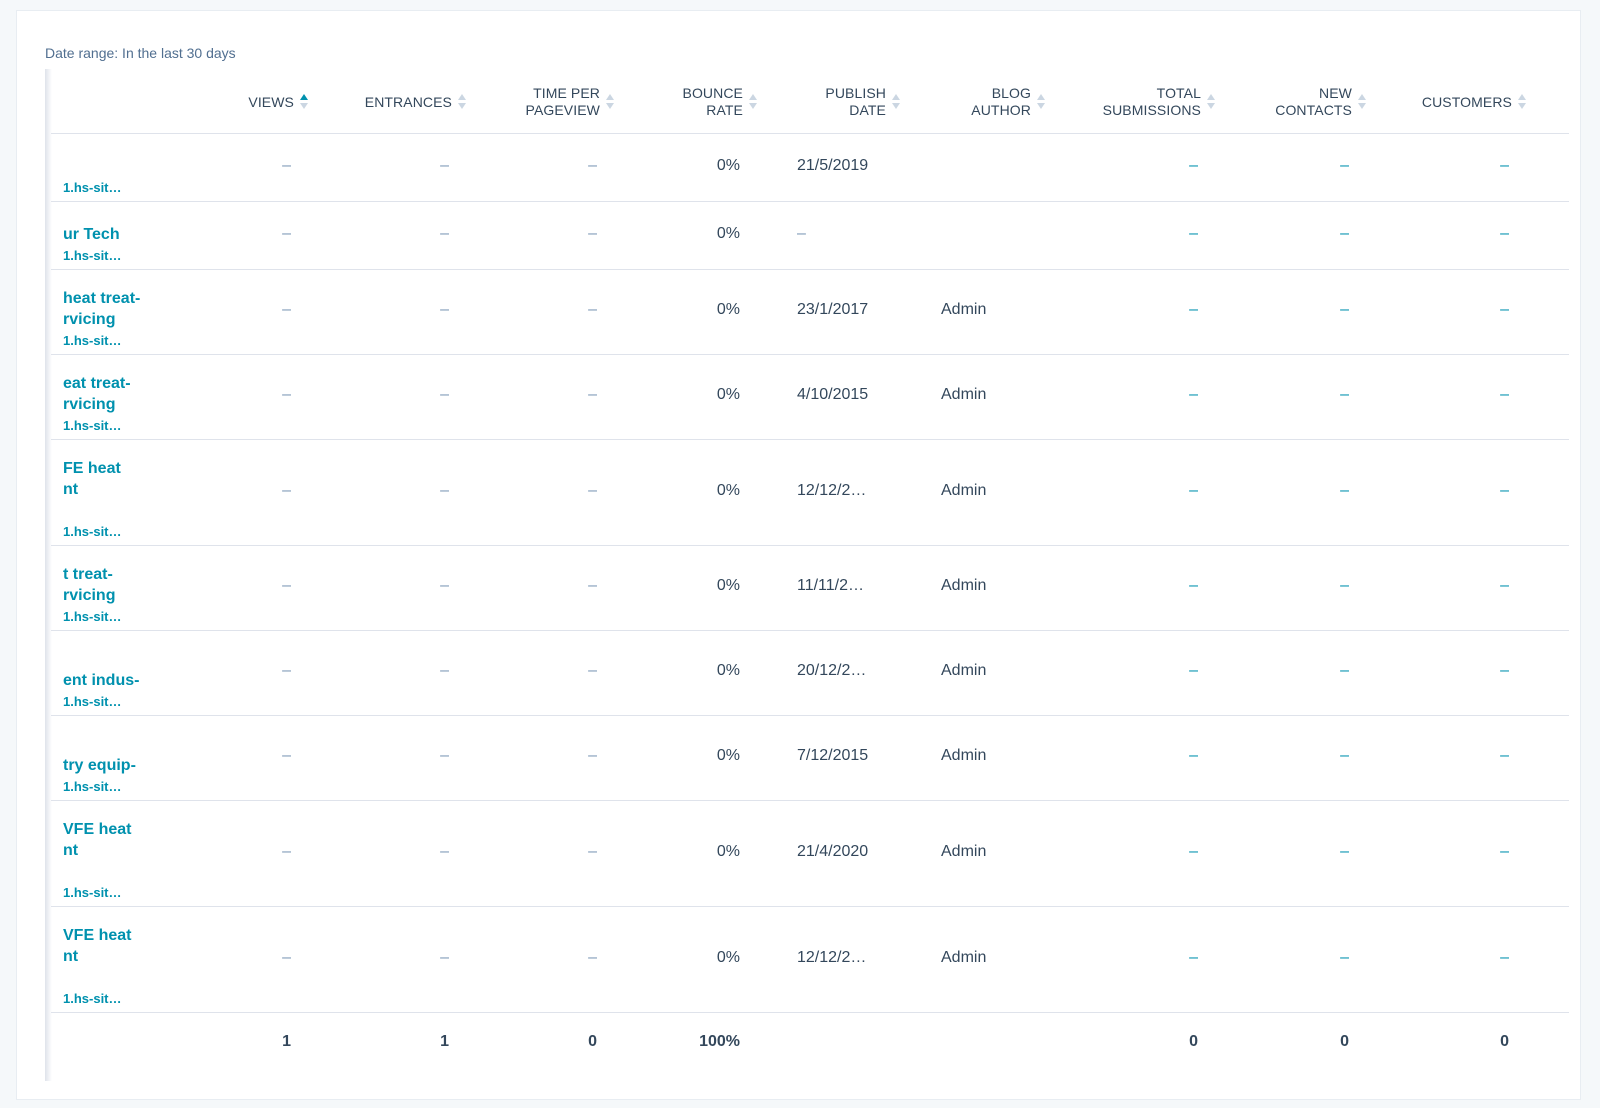  What do you see at coordinates (1474, 102) in the screenshot?
I see `column-header-customers: CUSTOMERS` at bounding box center [1474, 102].